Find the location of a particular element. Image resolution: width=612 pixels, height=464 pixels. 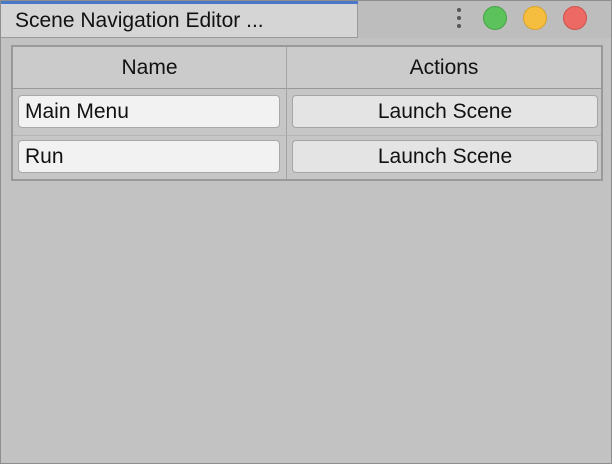

column-header-actions: Actions is located at coordinates (444, 68).